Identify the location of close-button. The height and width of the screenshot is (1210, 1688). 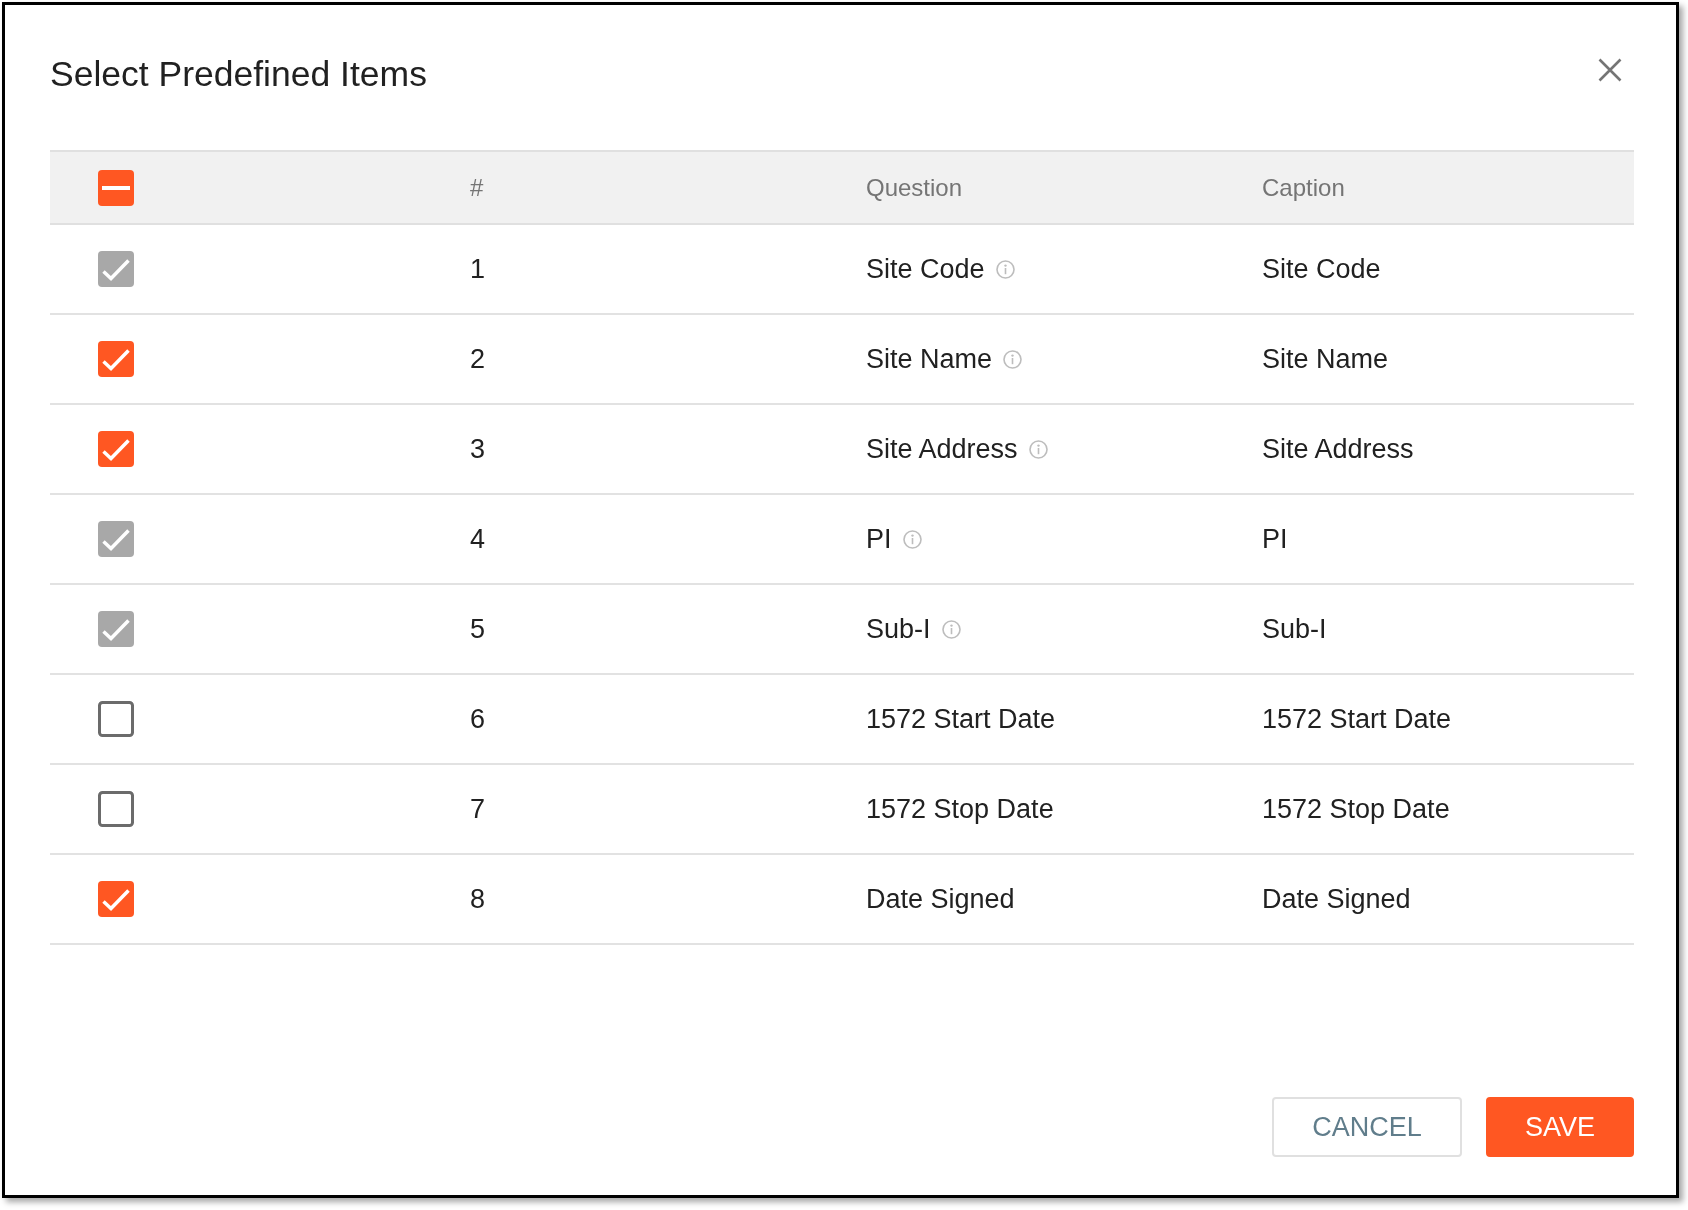
(1610, 70).